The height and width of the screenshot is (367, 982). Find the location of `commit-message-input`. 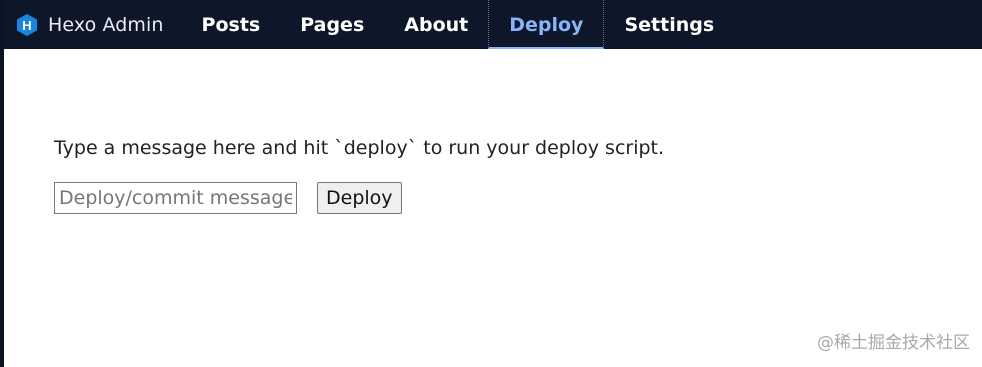

commit-message-input is located at coordinates (175, 198).